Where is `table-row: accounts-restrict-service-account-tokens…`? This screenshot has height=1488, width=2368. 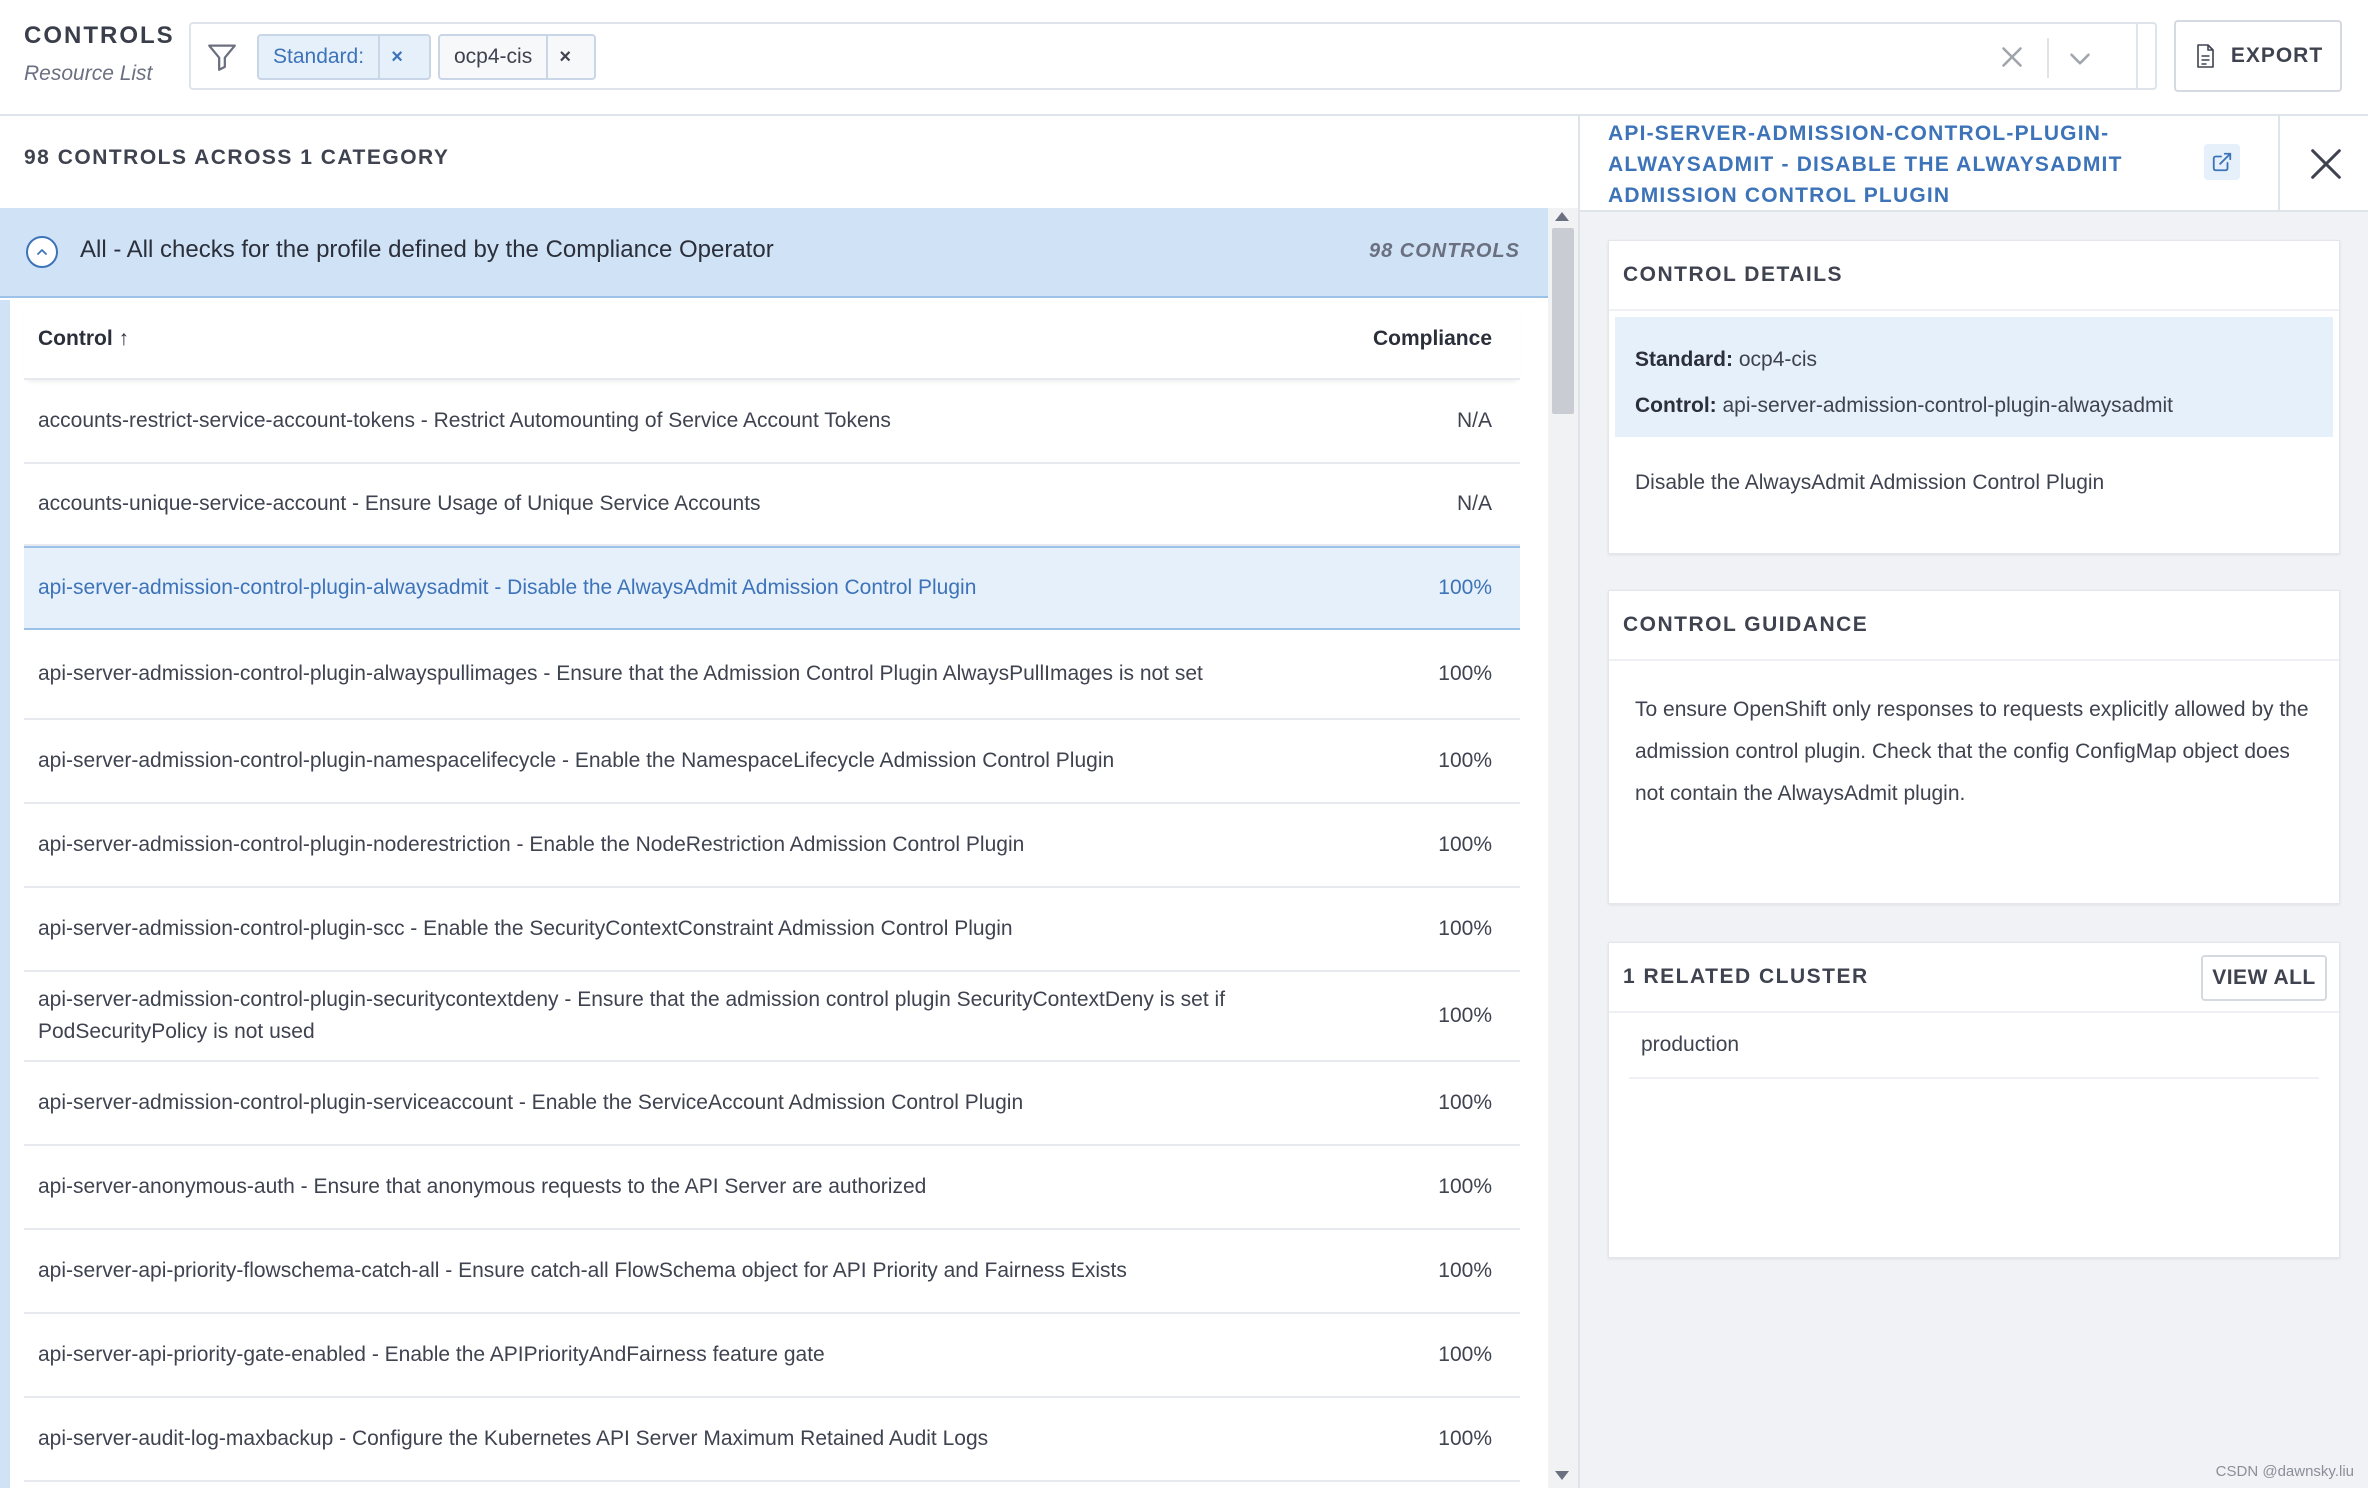 table-row: accounts-restrict-service-account-tokens… is located at coordinates (772, 422).